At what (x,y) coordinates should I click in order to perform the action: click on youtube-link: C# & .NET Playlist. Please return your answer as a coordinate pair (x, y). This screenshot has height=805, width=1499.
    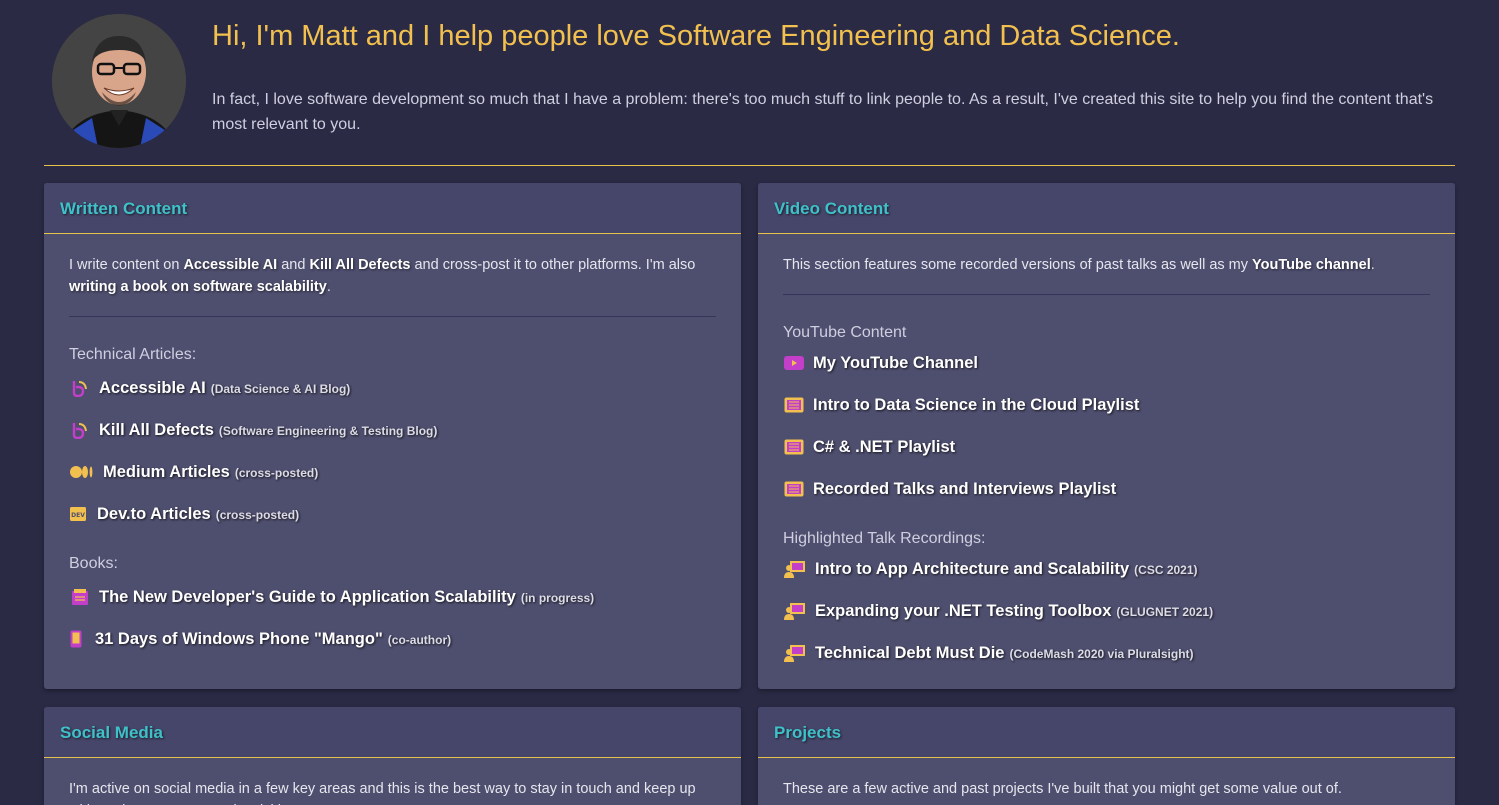
    Looking at the image, I should click on (884, 447).